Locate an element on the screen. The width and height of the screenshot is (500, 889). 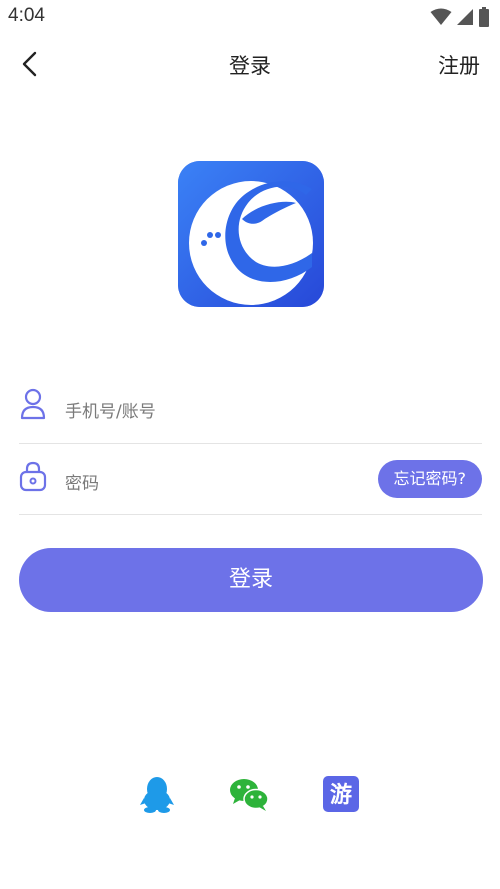
status-bar: 4:04 is located at coordinates (250, 17).